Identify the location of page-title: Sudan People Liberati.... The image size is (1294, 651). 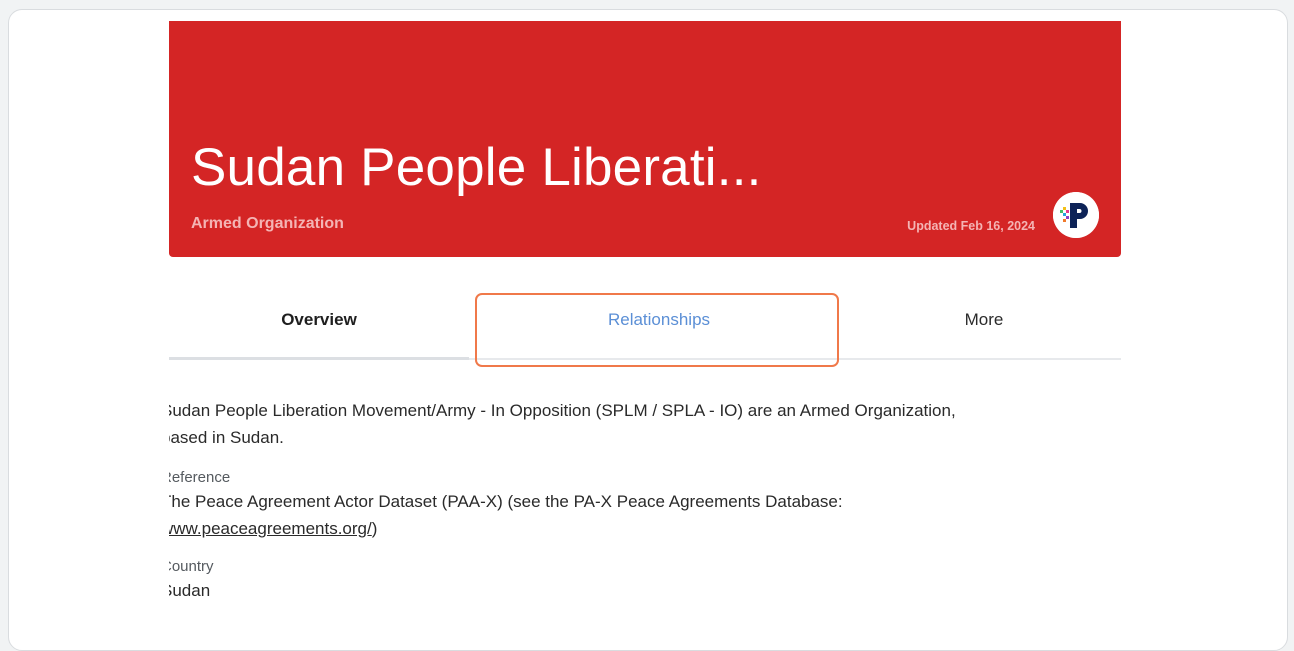
(476, 167).